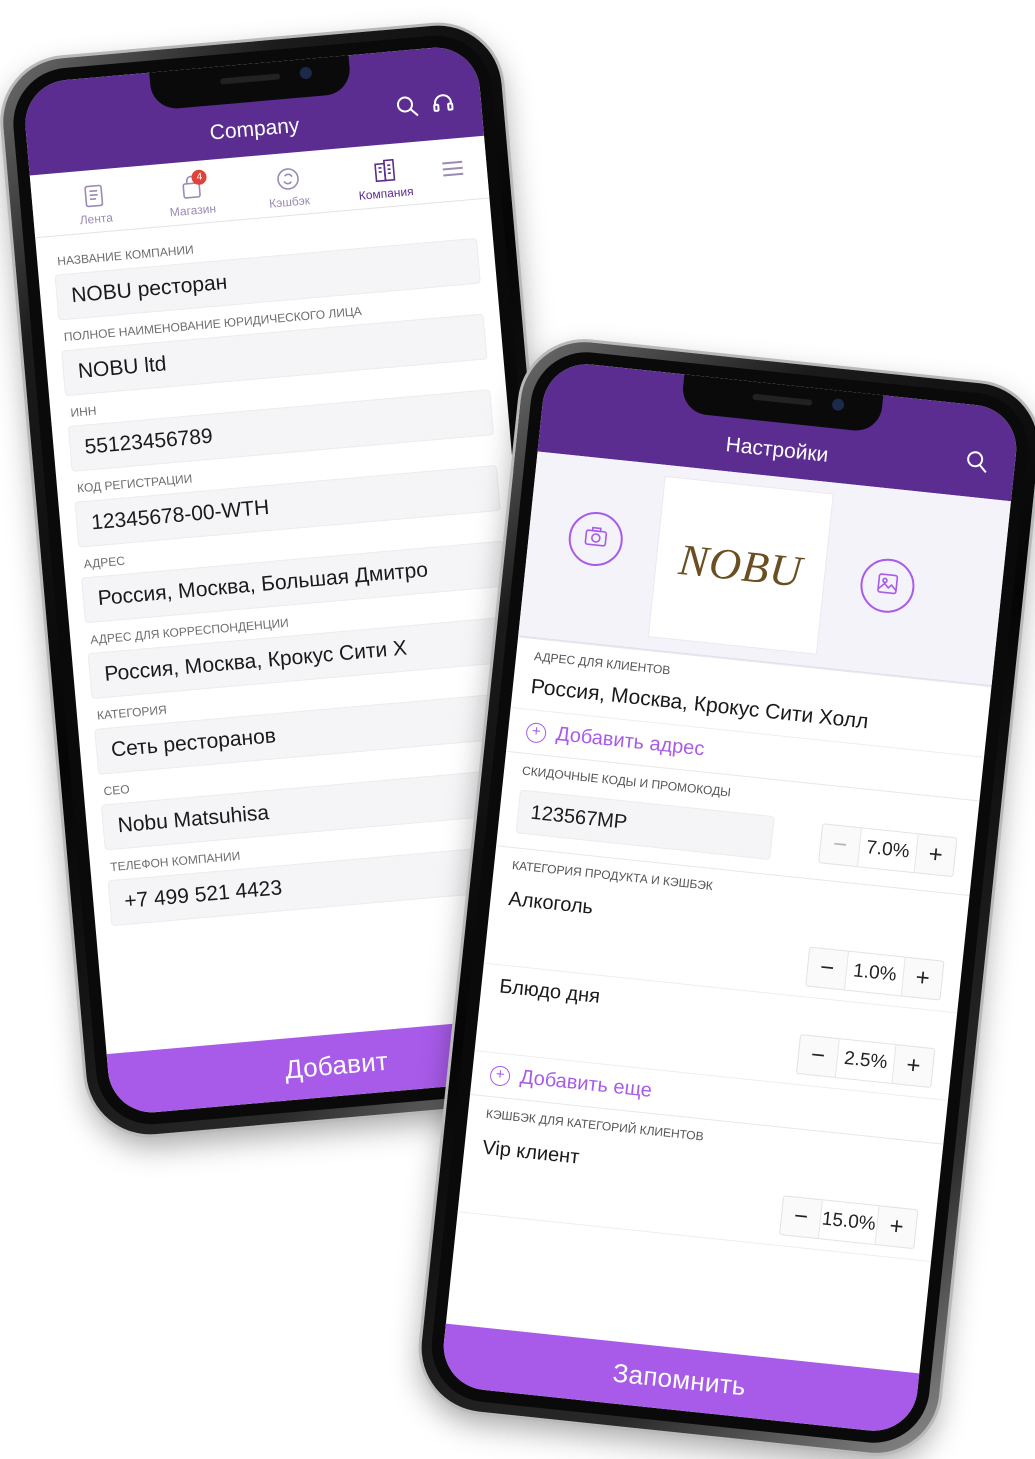 This screenshot has width=1035, height=1459. I want to click on tab-feed: Лента, so click(95, 207).